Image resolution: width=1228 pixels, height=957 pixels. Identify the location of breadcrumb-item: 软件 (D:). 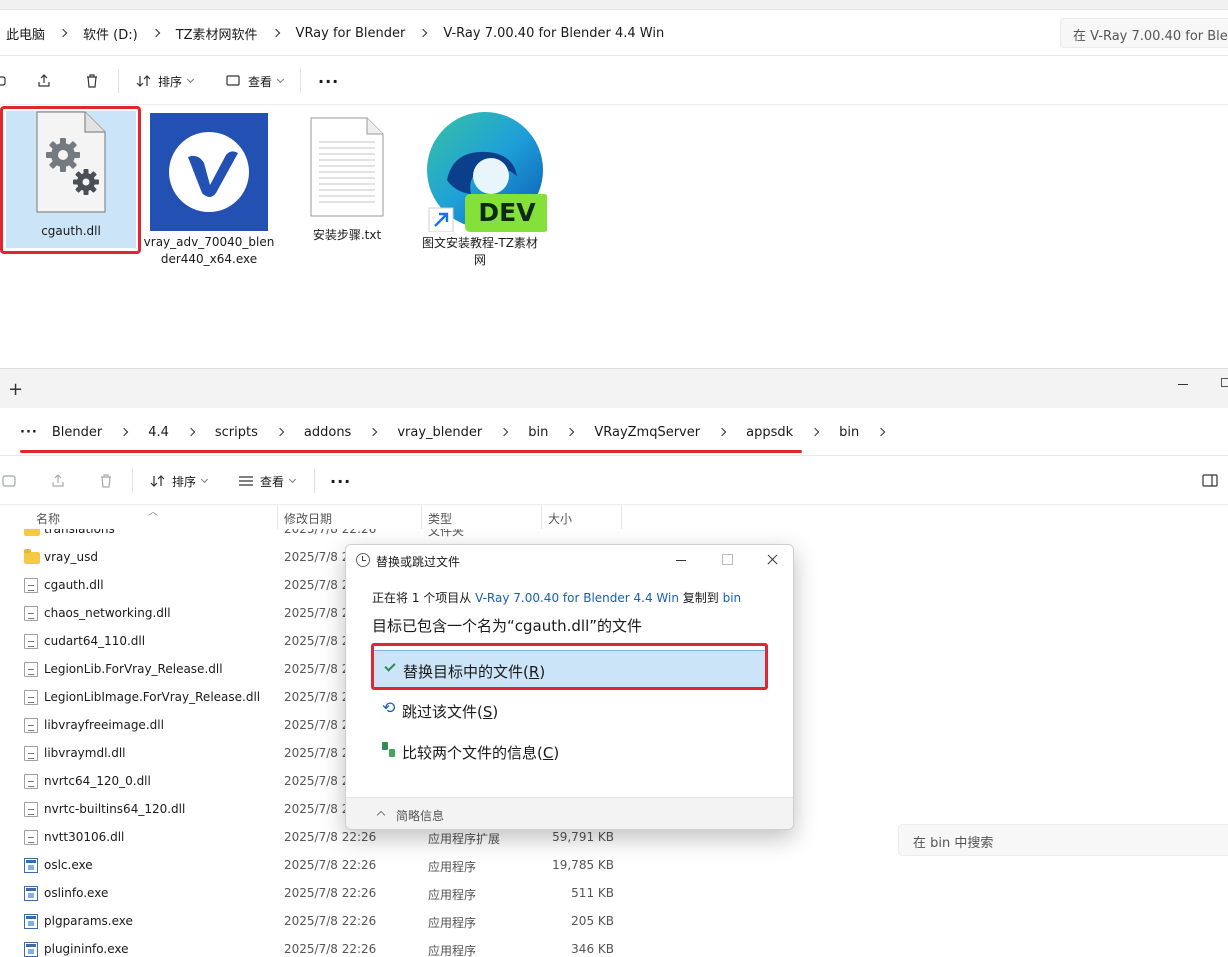
(110, 33).